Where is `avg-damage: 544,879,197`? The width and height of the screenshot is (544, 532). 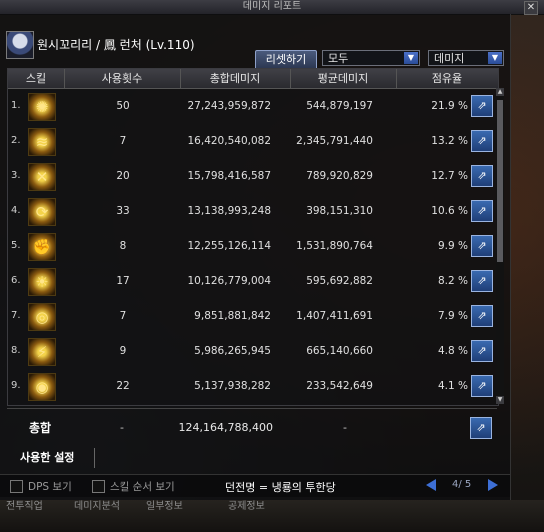 avg-damage: 544,879,197 is located at coordinates (339, 106).